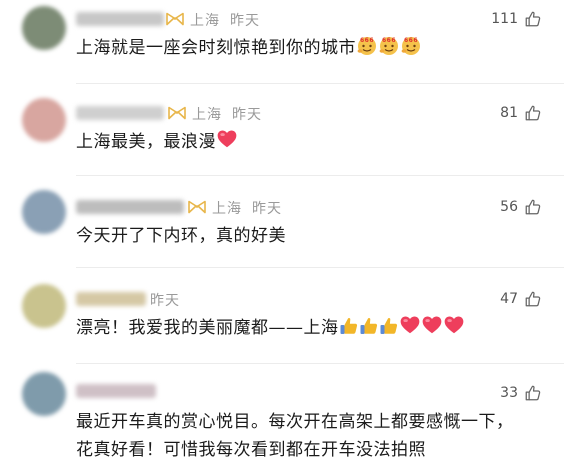 The width and height of the screenshot is (564, 464). I want to click on comment-text: 上海就是一座会时刻惊艳到你的城市, so click(249, 48).